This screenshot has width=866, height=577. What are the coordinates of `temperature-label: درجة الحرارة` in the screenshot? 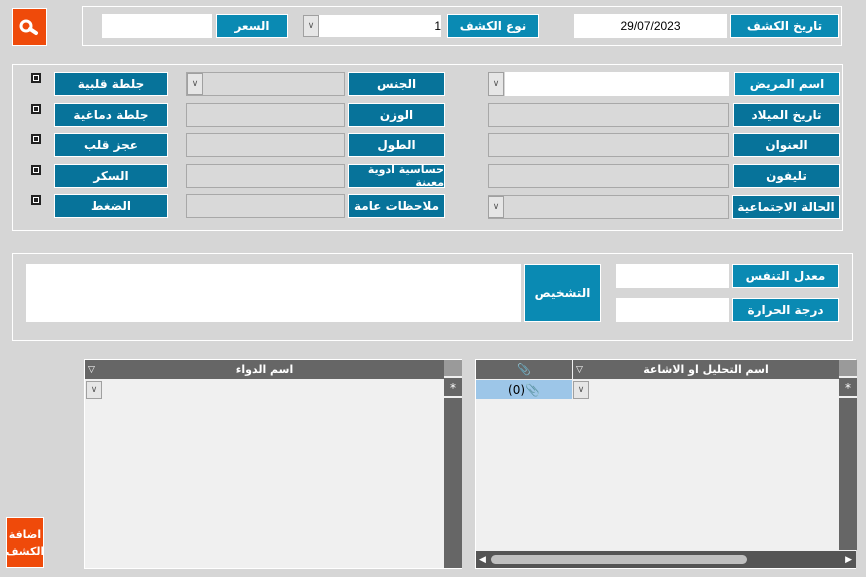 It's located at (785, 310).